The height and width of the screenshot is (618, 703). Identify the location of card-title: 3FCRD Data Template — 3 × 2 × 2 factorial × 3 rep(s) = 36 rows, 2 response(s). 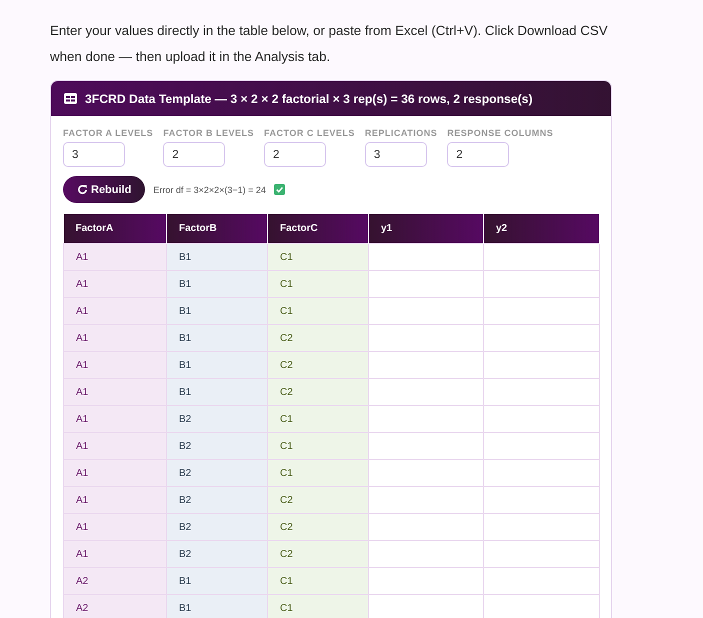
(308, 99).